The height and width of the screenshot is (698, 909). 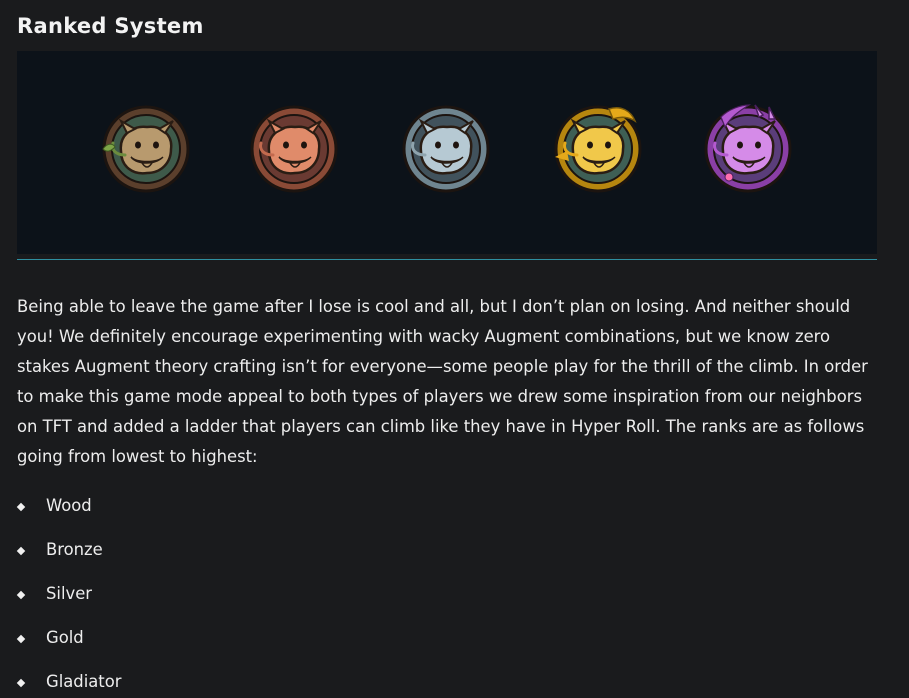 I want to click on rank-label: Gladiator, so click(x=84, y=681).